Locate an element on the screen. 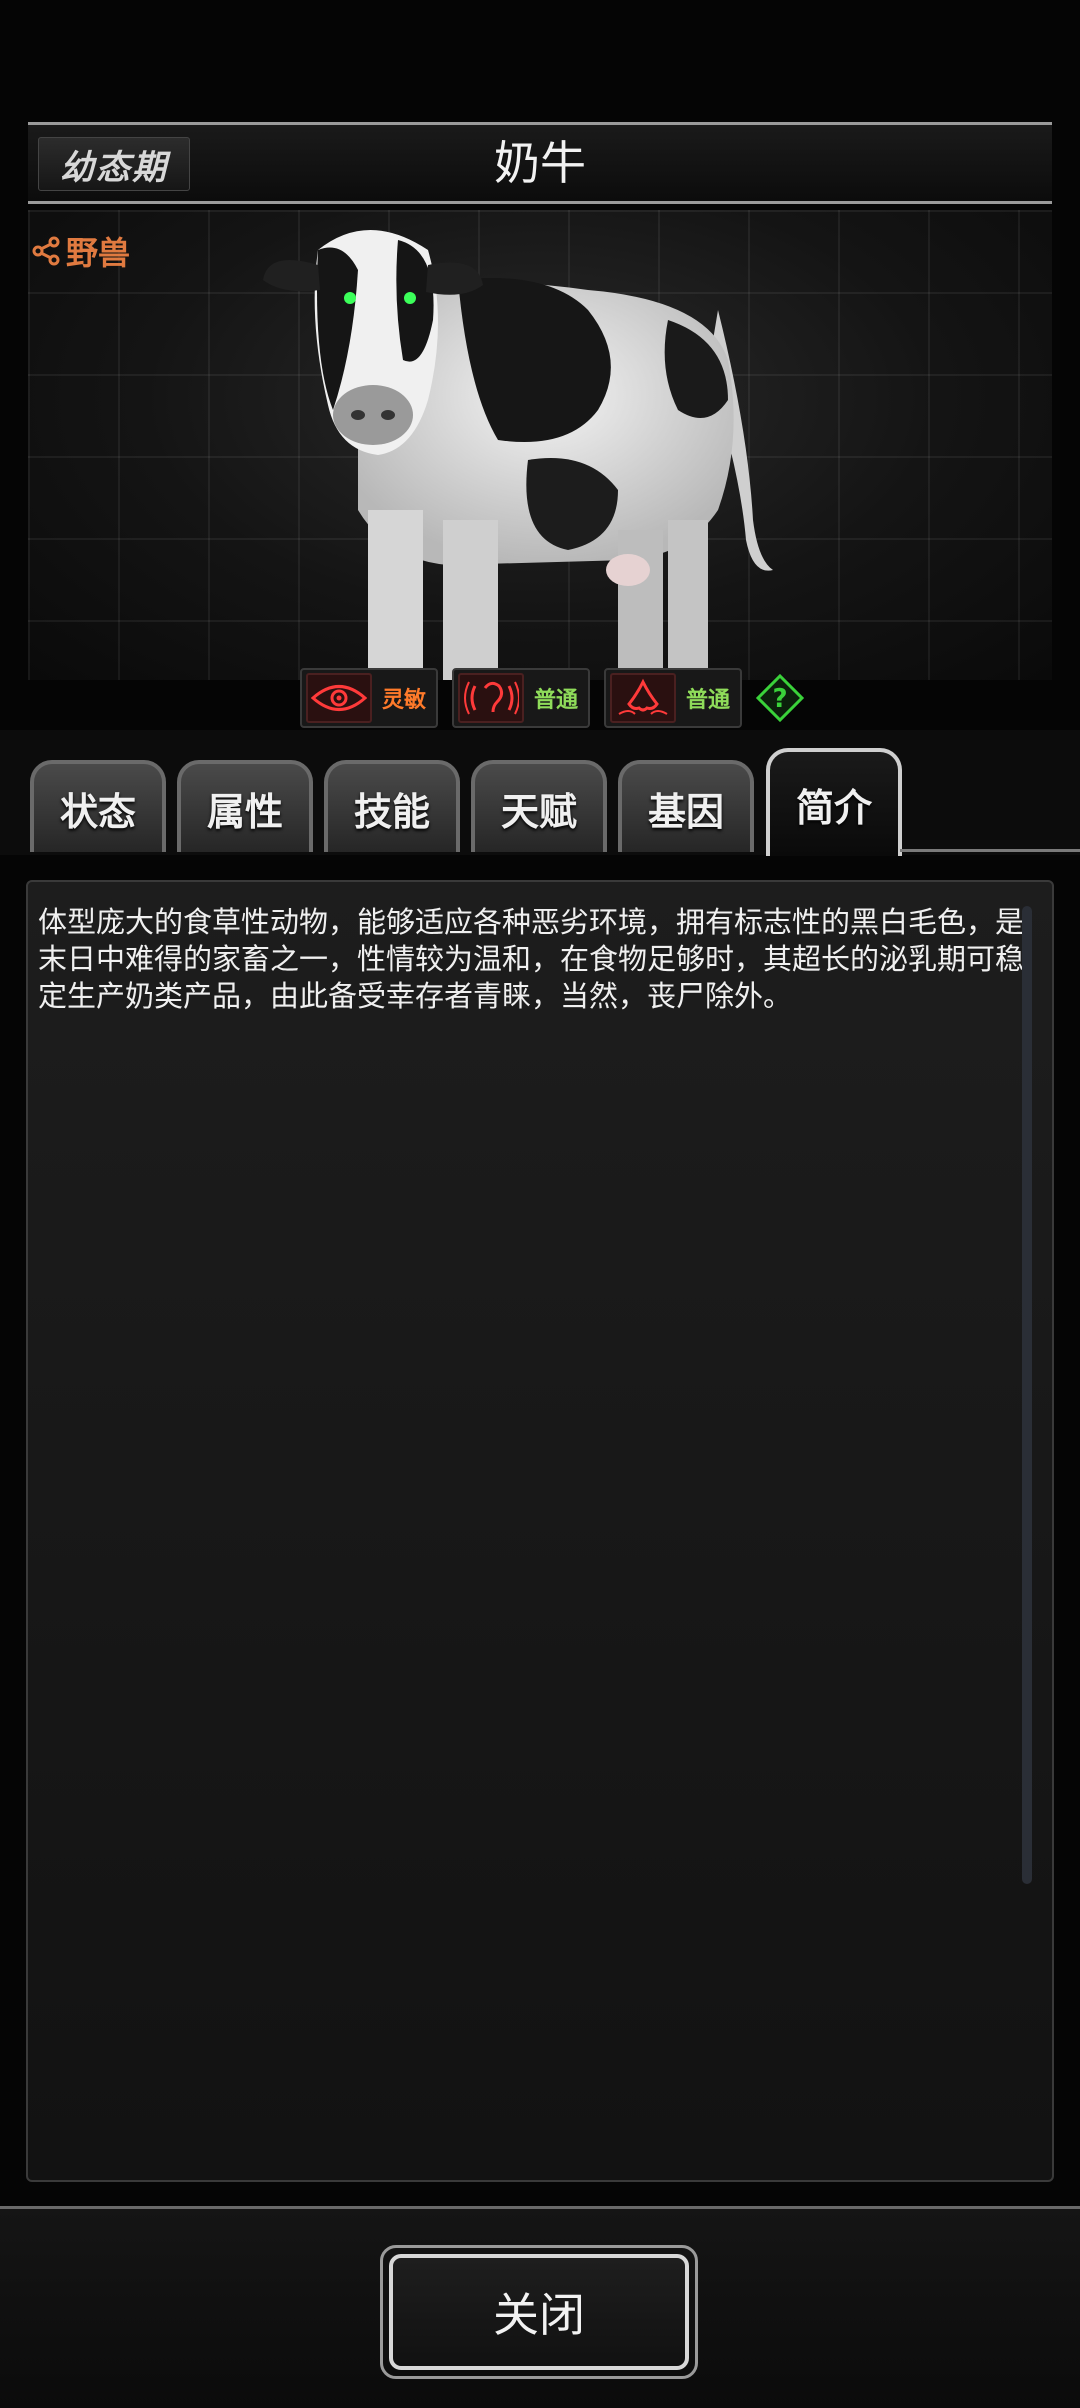 The height and width of the screenshot is (2408, 1080). sense-sight: 灵敏 is located at coordinates (369, 698).